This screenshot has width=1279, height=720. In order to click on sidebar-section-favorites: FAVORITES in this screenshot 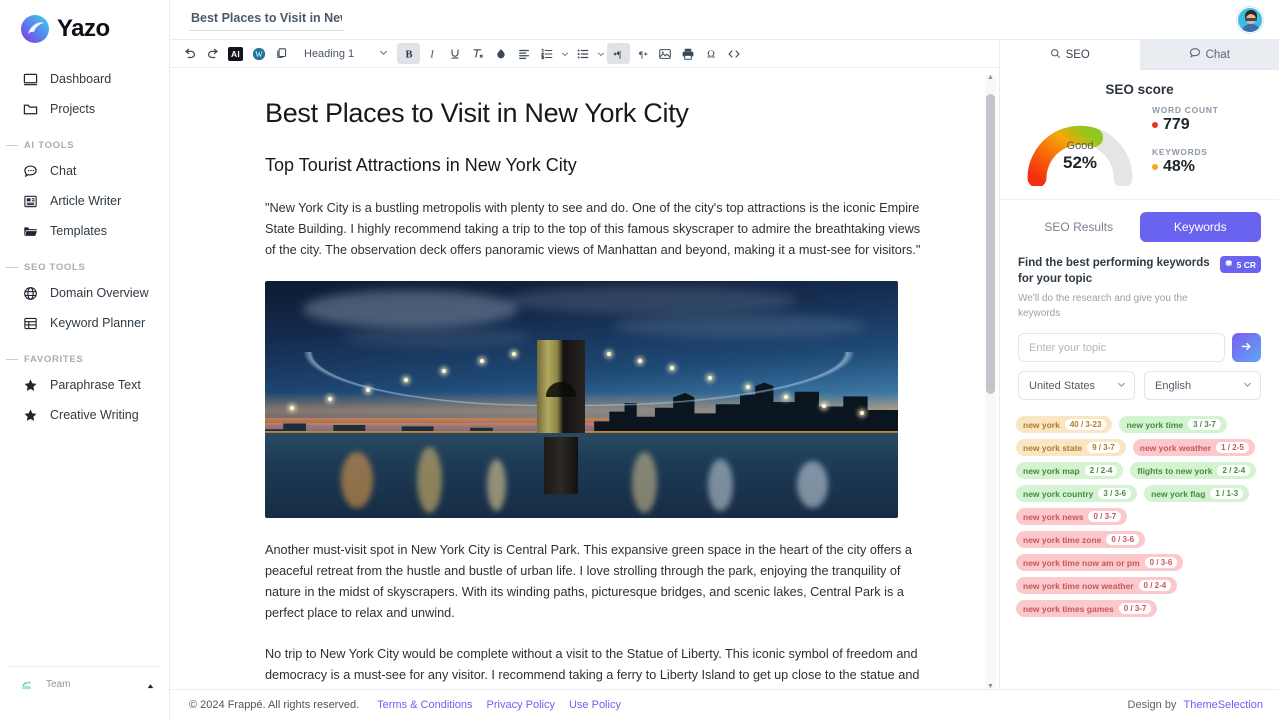, I will do `click(84, 354)`.